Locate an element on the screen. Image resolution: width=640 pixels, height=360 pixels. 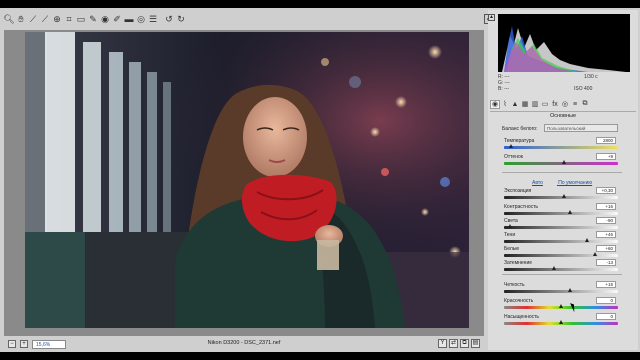
tab-tone-curve-icon: ⌇ is located at coordinates (505, 104).